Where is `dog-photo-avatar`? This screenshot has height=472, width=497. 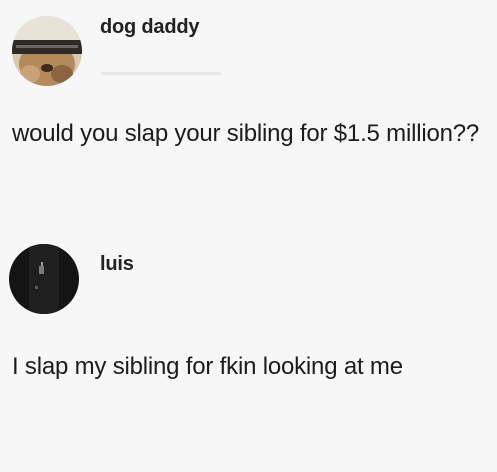 dog-photo-avatar is located at coordinates (47, 51).